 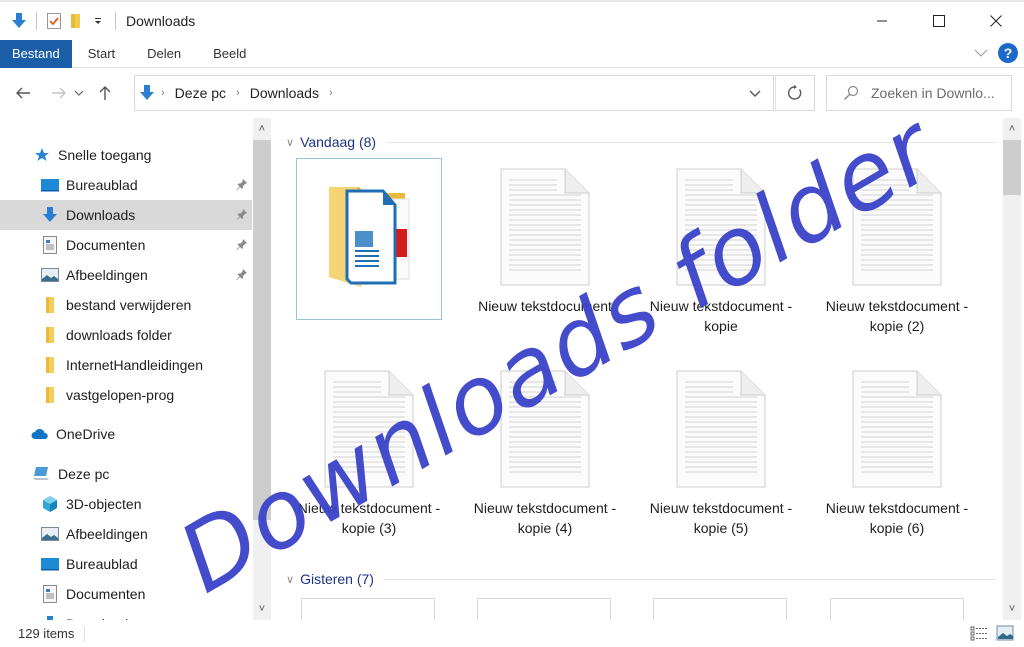 I want to click on details-view-icon, so click(x=979, y=633).